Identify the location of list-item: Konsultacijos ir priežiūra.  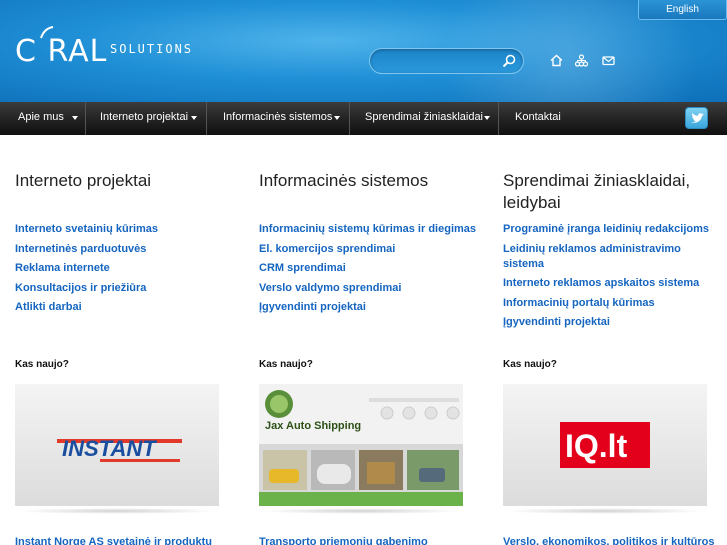
(125, 288).